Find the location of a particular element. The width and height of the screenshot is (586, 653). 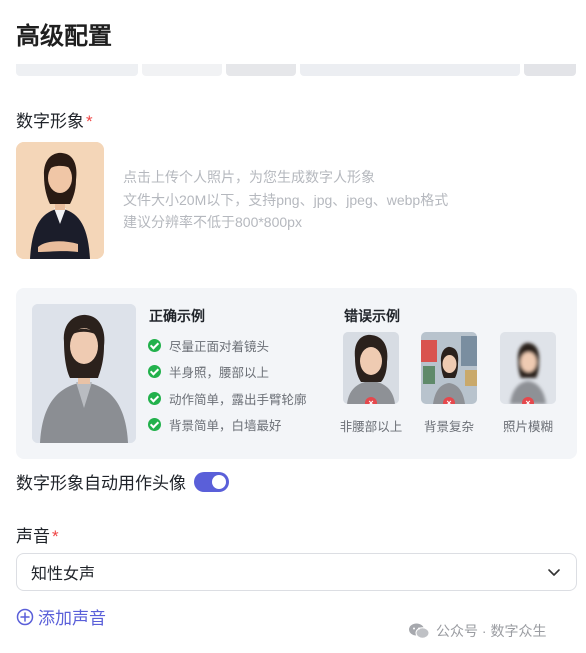

add-voice-button: 添加声音 is located at coordinates (61, 616).